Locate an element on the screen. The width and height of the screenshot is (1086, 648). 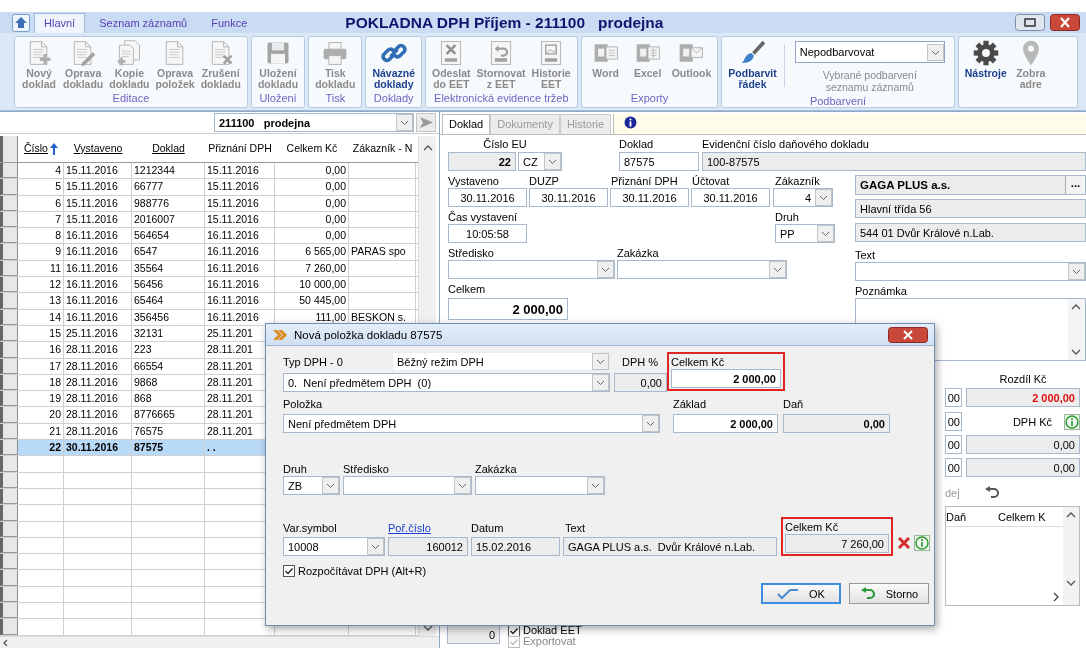
dropdown-field: Není předmětem DPH is located at coordinates (471, 423).